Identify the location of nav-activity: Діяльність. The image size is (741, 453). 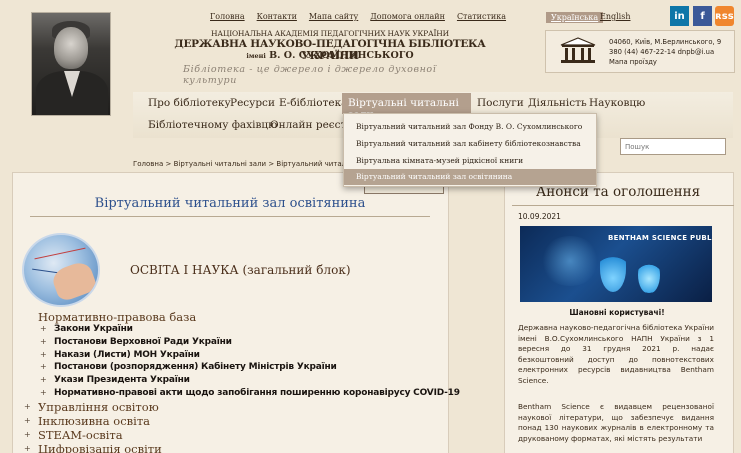
(557, 103).